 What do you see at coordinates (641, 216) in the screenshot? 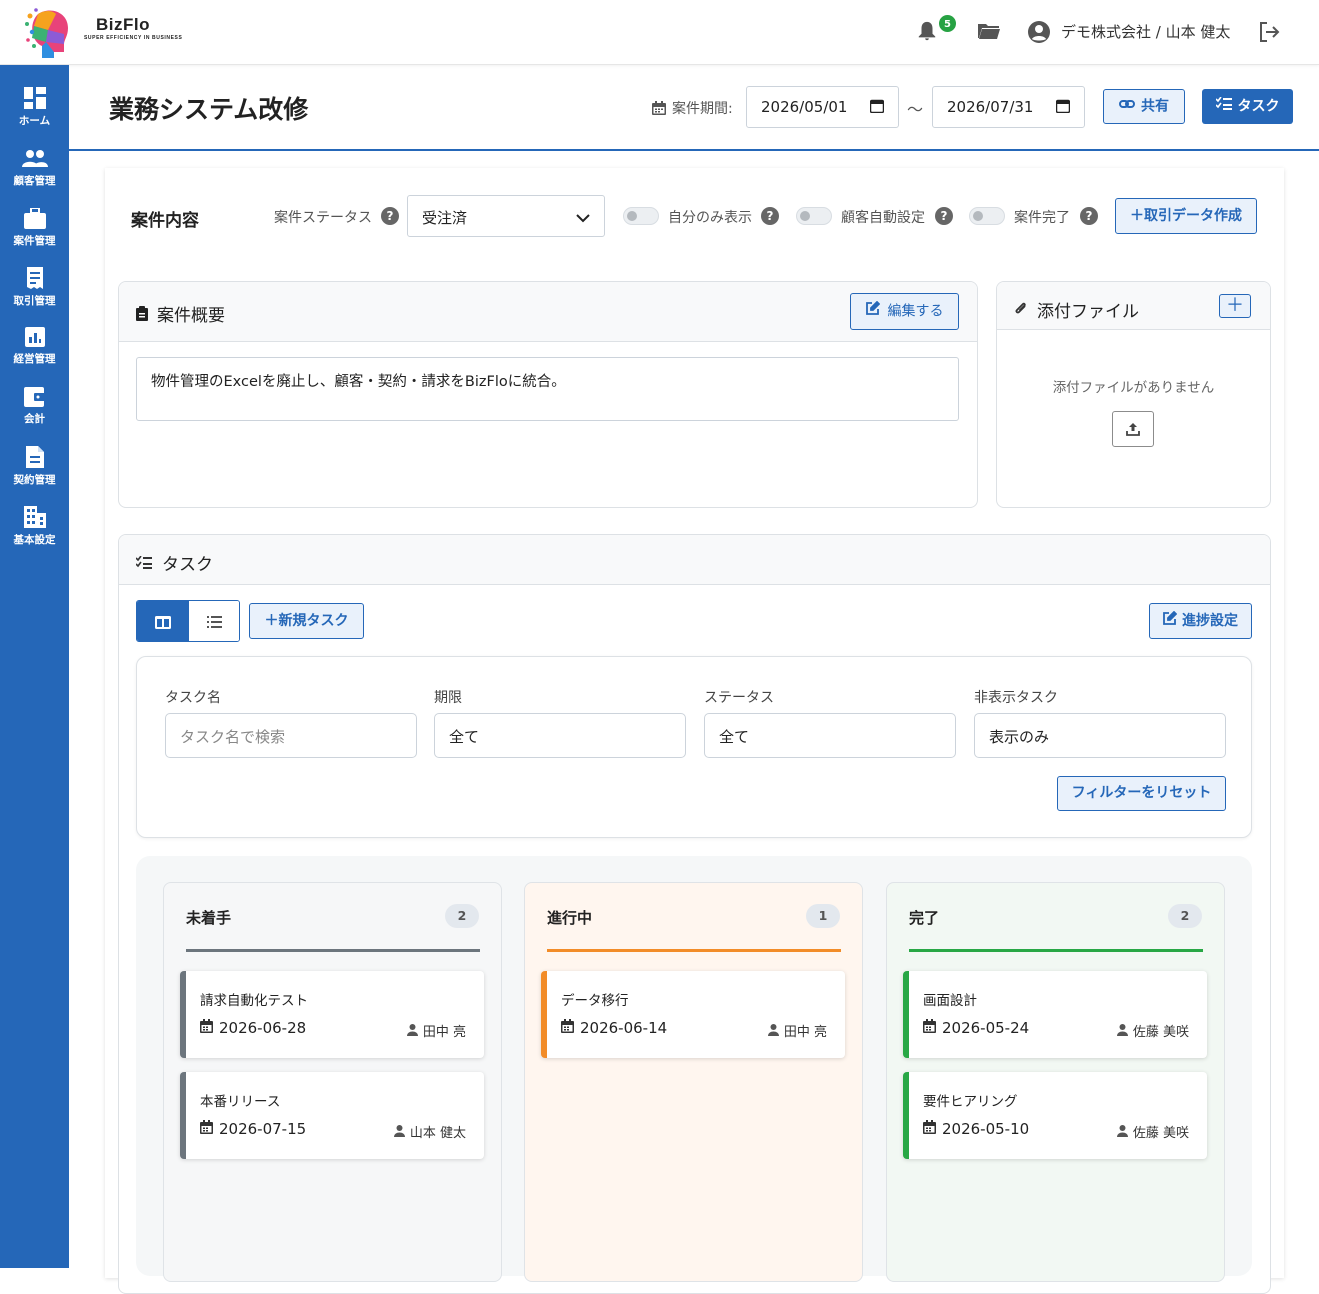
I see `self-only-toggle` at bounding box center [641, 216].